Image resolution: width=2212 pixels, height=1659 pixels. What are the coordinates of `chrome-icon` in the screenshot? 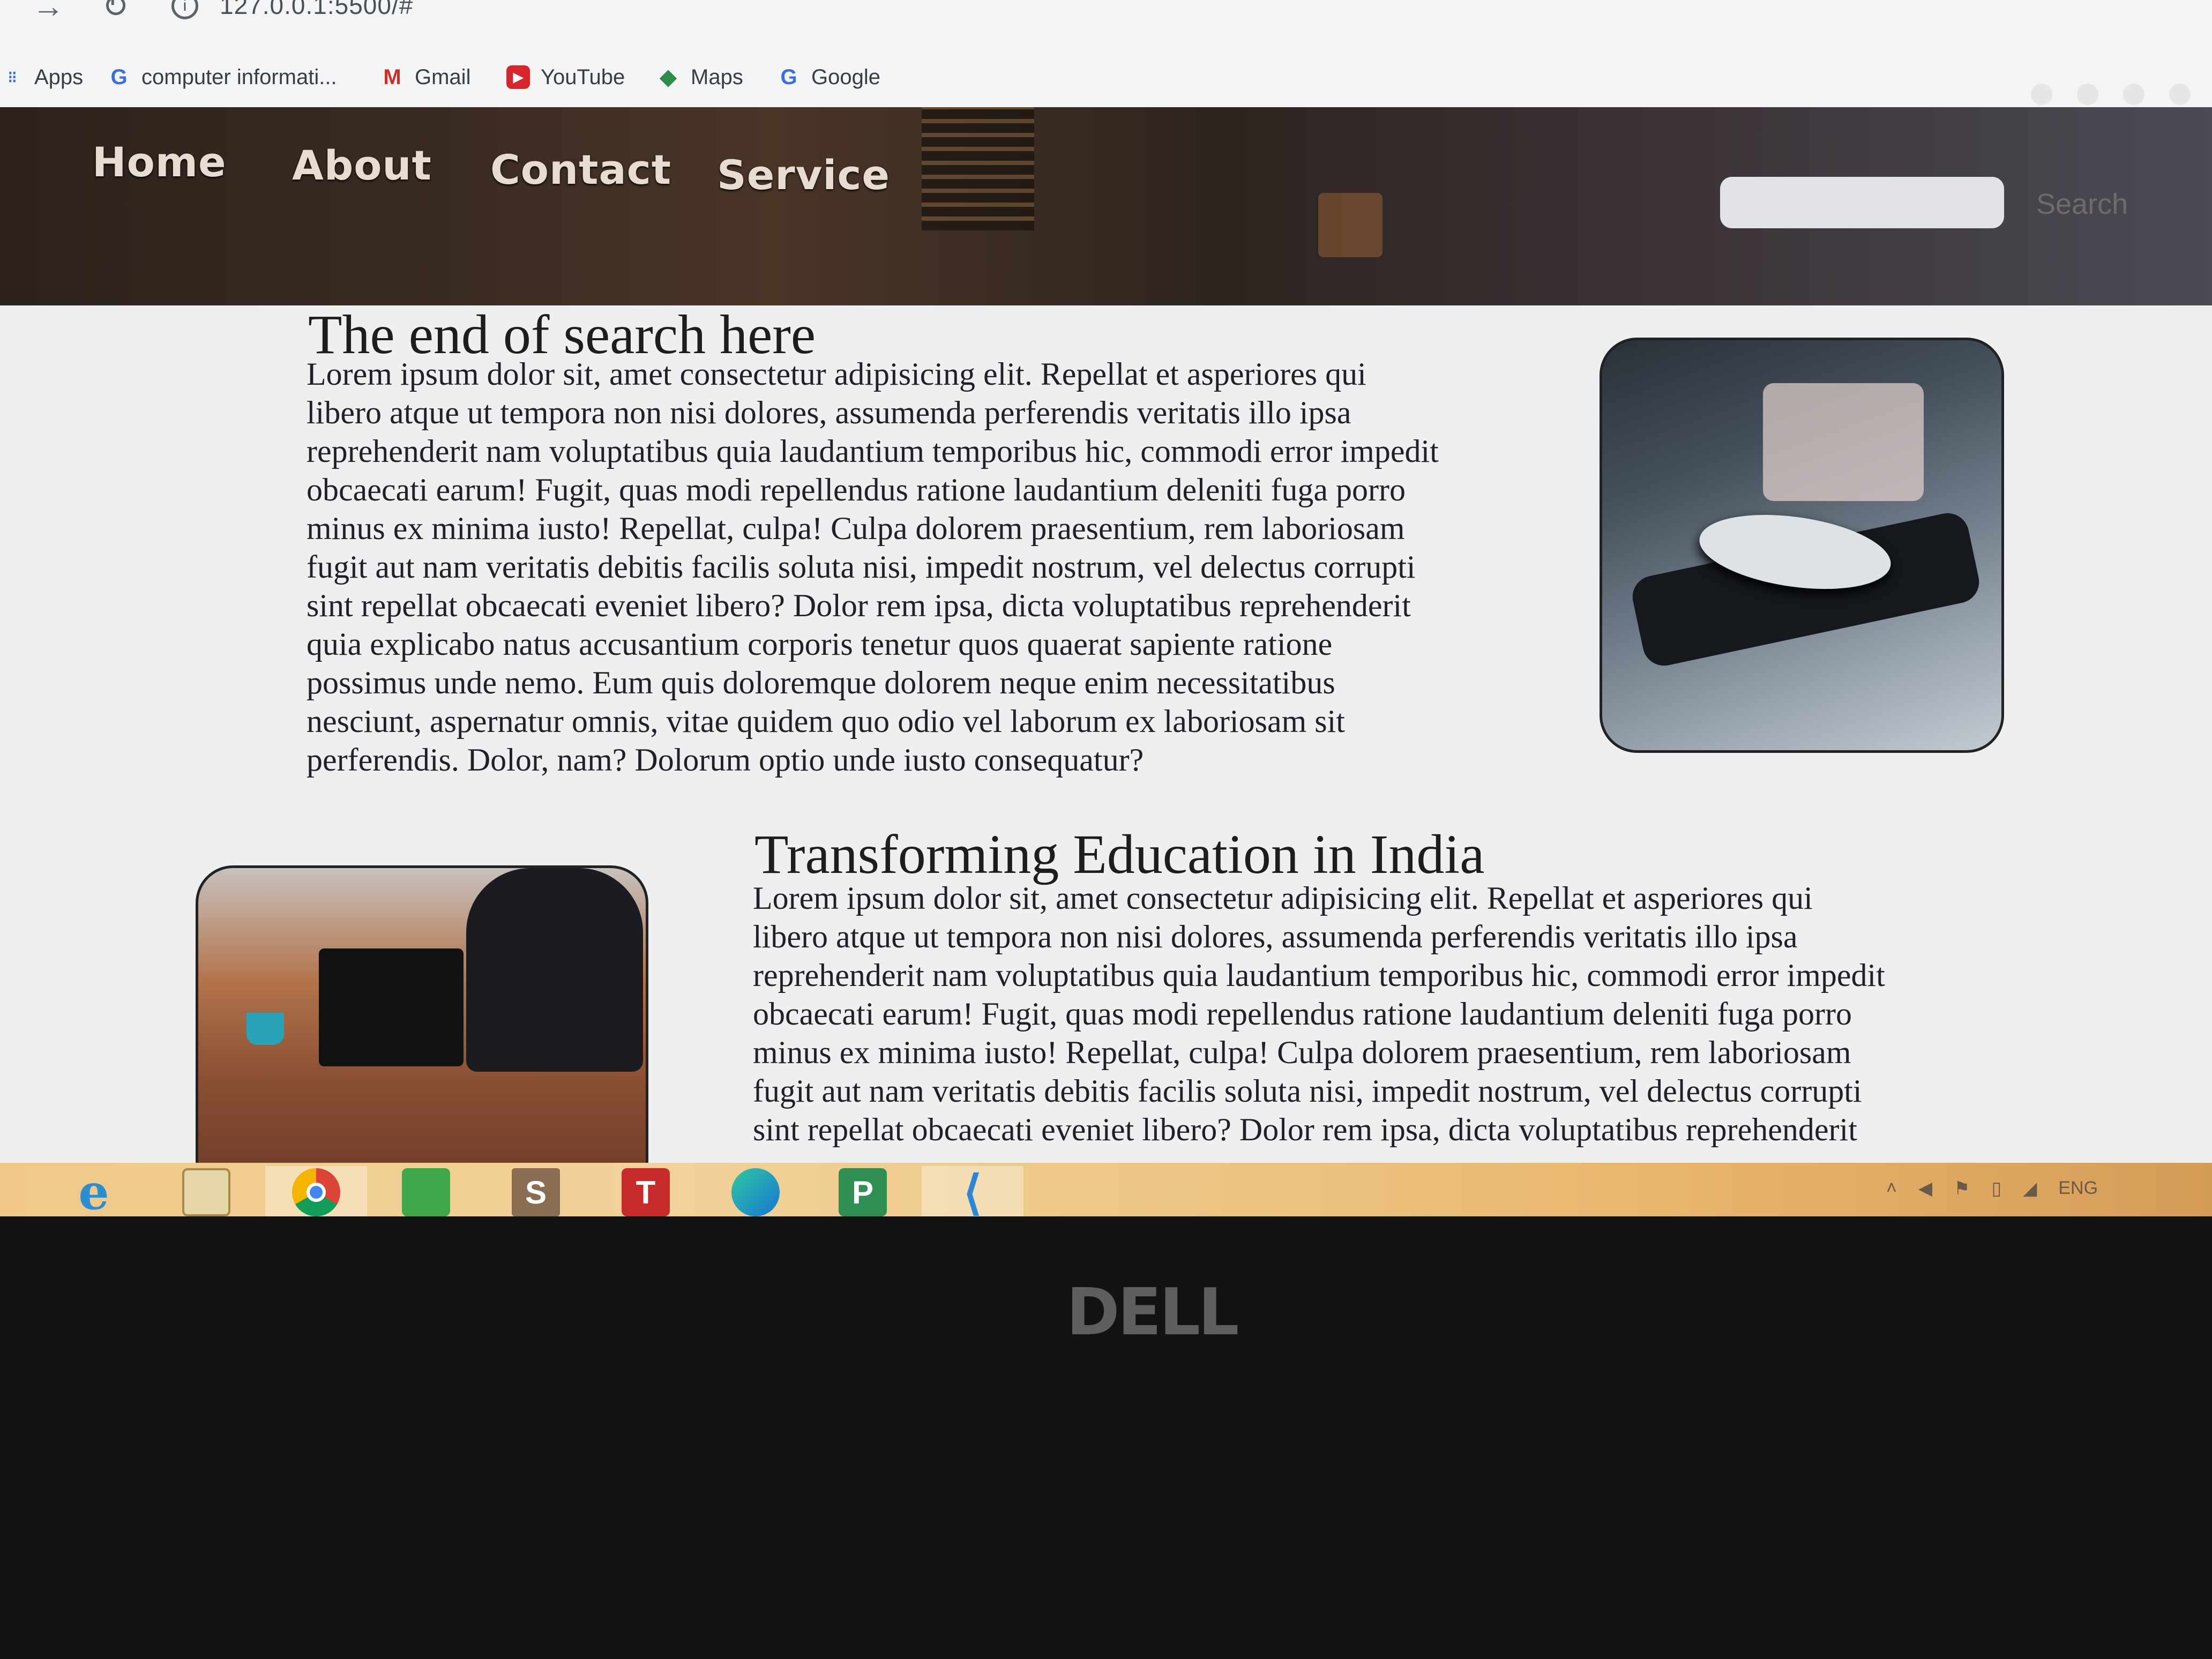 It's located at (316, 1192).